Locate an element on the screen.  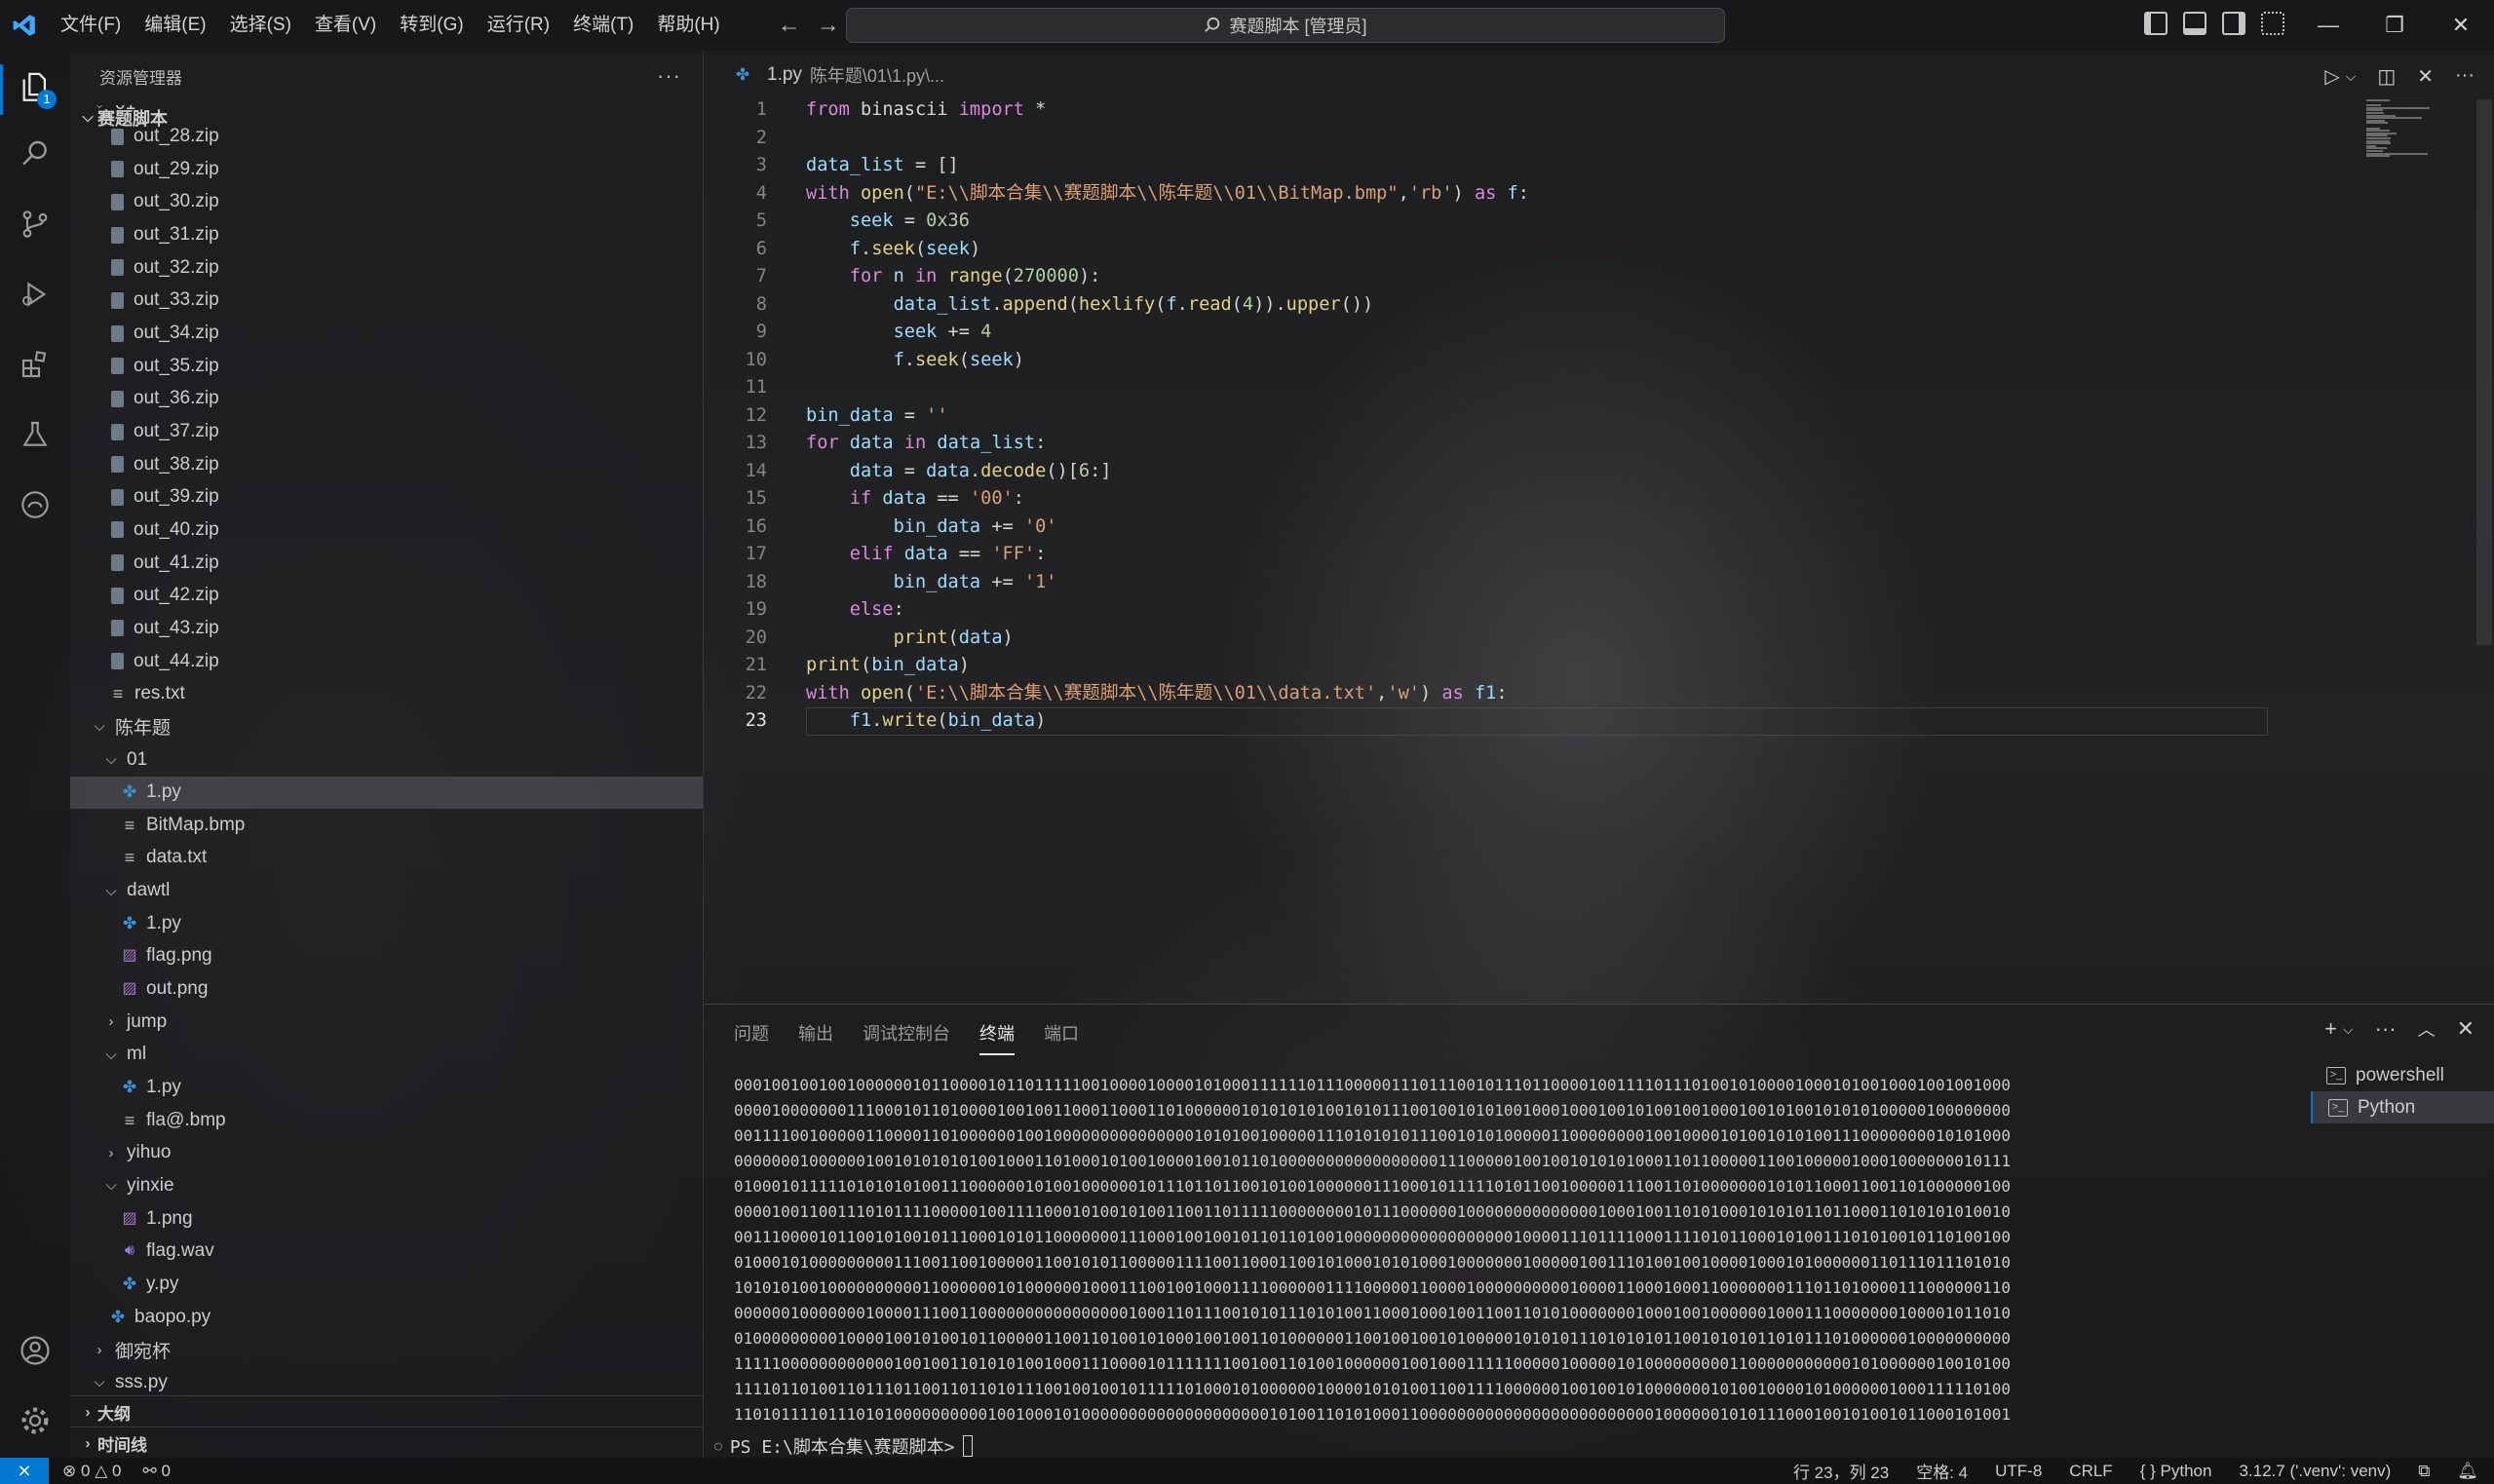
minimap is located at coordinates (2418, 128).